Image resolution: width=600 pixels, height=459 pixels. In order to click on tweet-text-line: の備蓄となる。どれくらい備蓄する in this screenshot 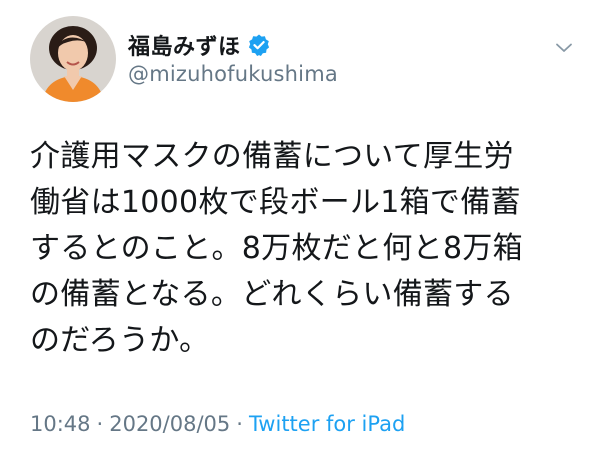, I will do `click(272, 294)`.